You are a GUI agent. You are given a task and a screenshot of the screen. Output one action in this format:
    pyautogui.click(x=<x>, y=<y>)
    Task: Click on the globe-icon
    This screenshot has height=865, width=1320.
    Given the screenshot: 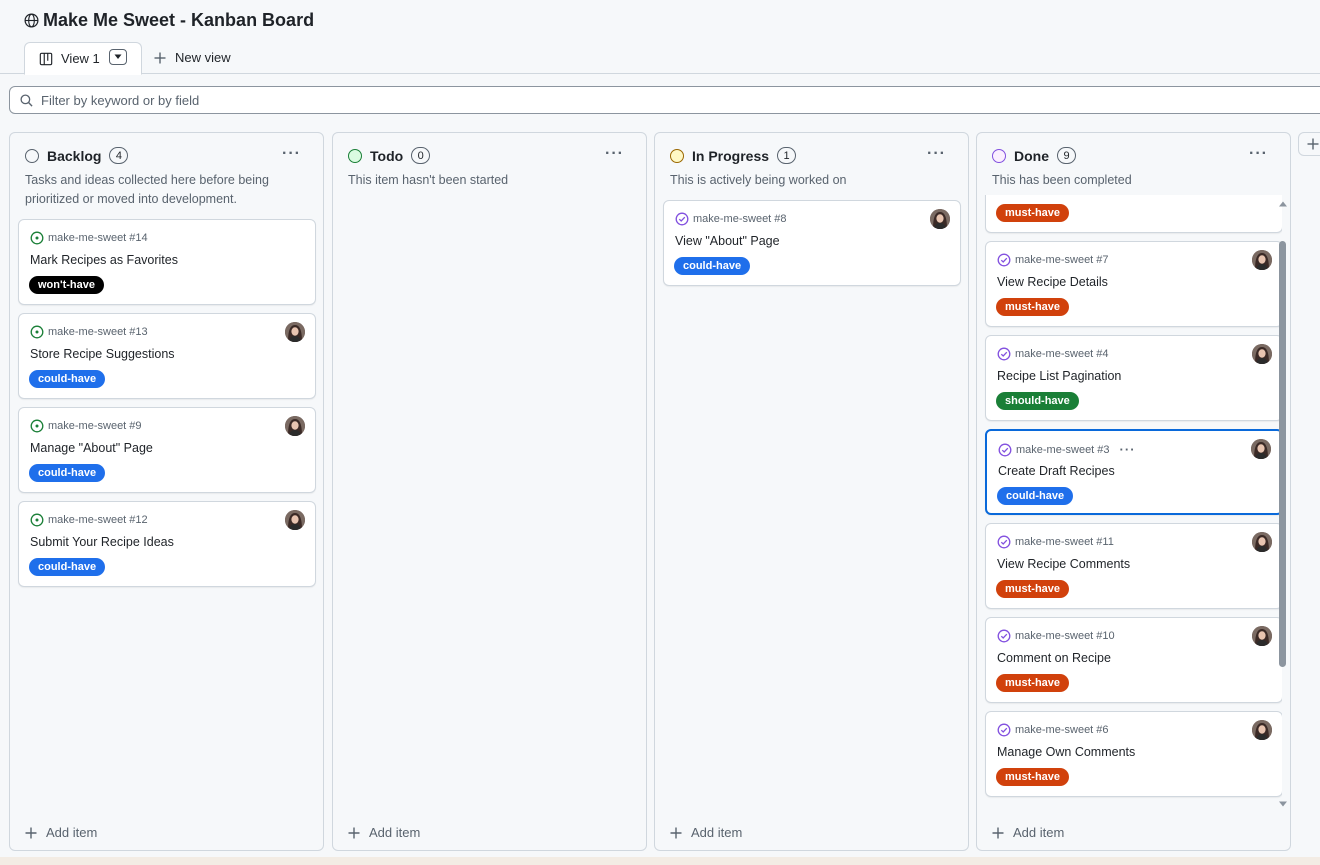 What is the action you would take?
    pyautogui.click(x=31, y=20)
    